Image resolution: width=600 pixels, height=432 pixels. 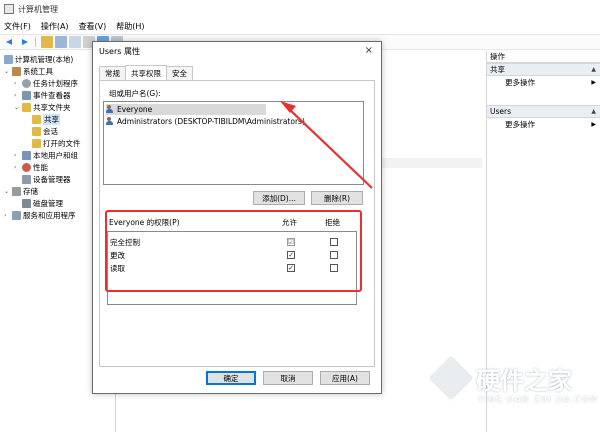 I want to click on annotation-highlight-box, so click(x=233, y=251).